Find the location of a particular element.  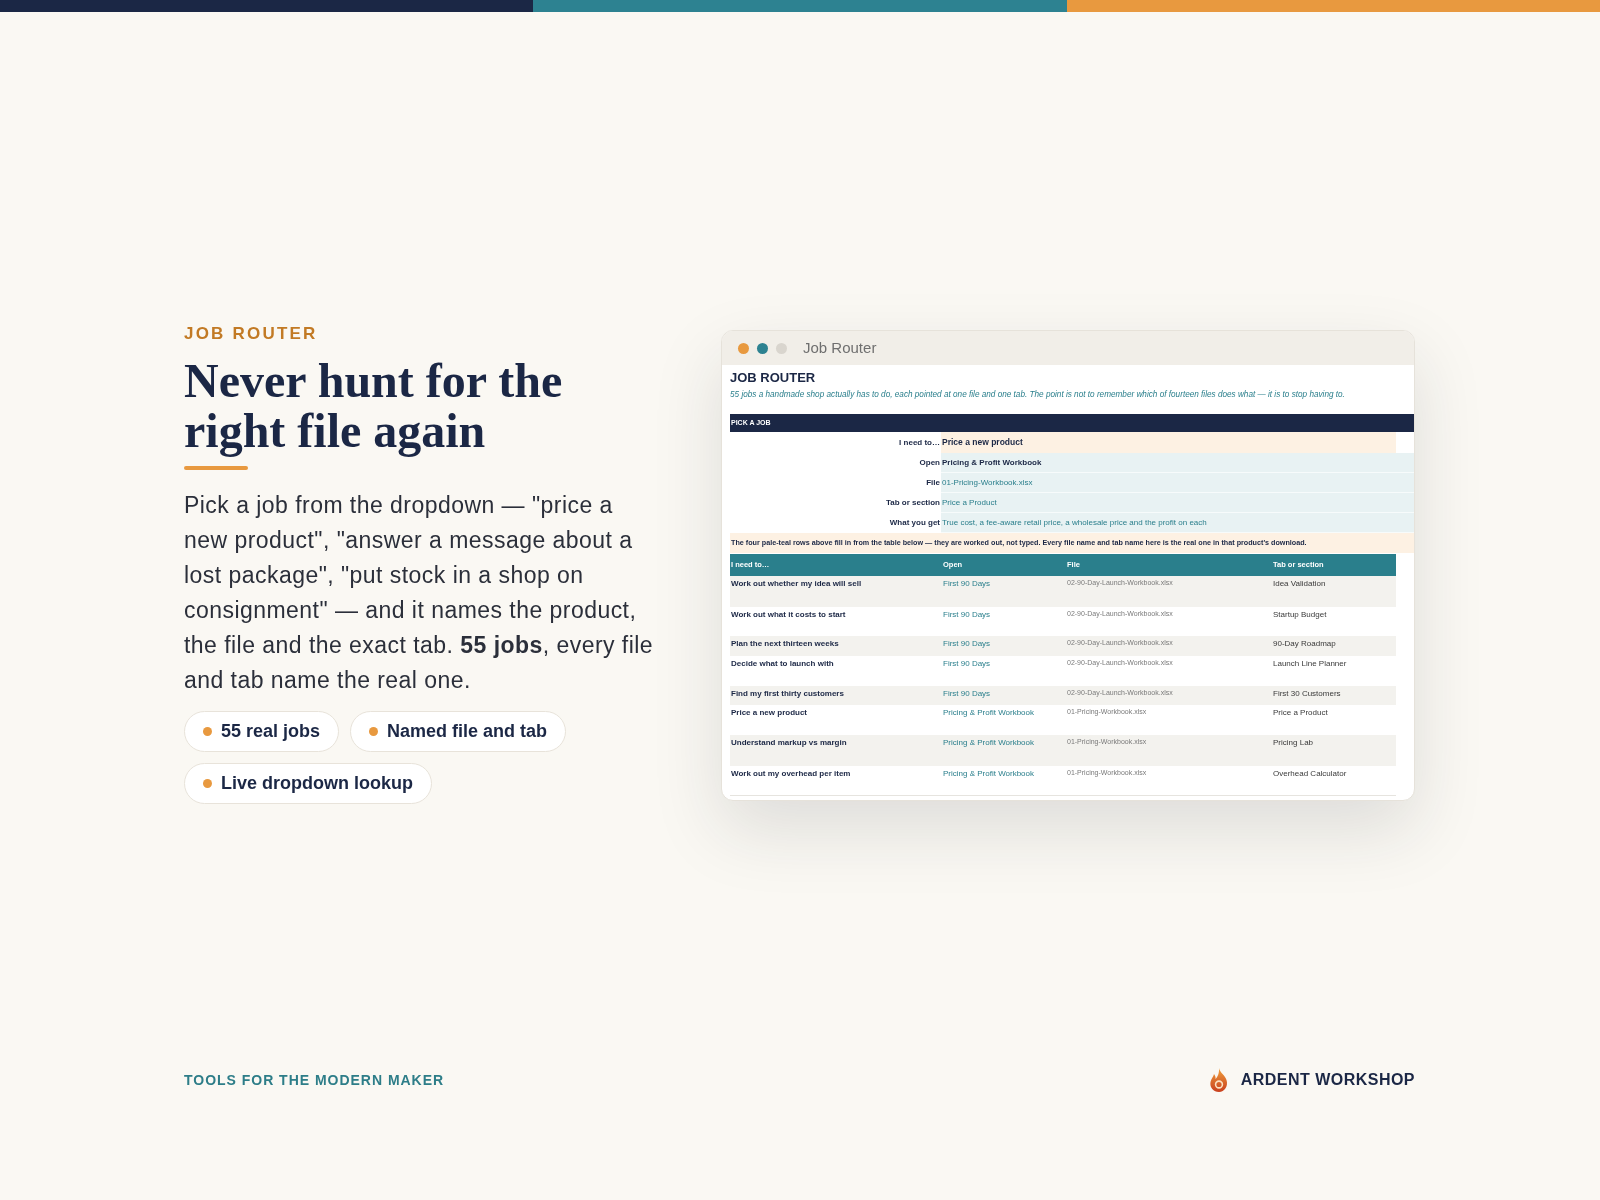

table-cell-text: Work out my overhead per item is located at coordinates (791, 774).